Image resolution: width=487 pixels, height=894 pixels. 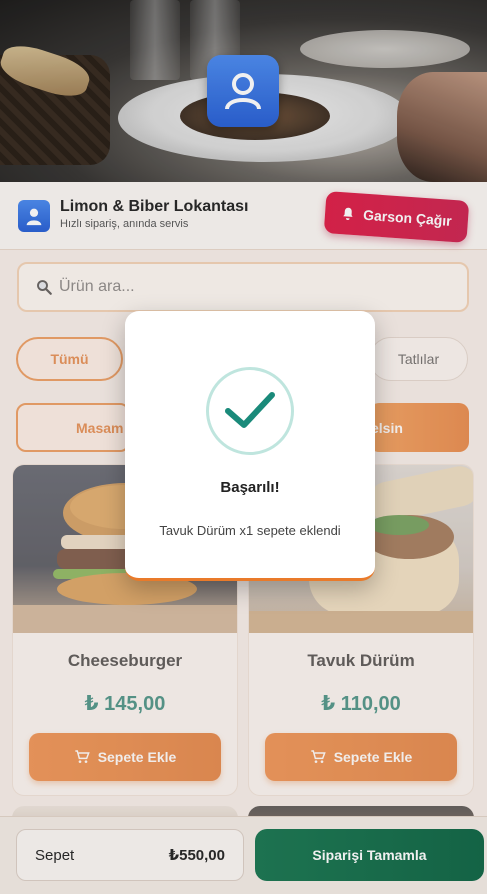 What do you see at coordinates (250, 487) in the screenshot?
I see `dialog-title: Başarılı!` at bounding box center [250, 487].